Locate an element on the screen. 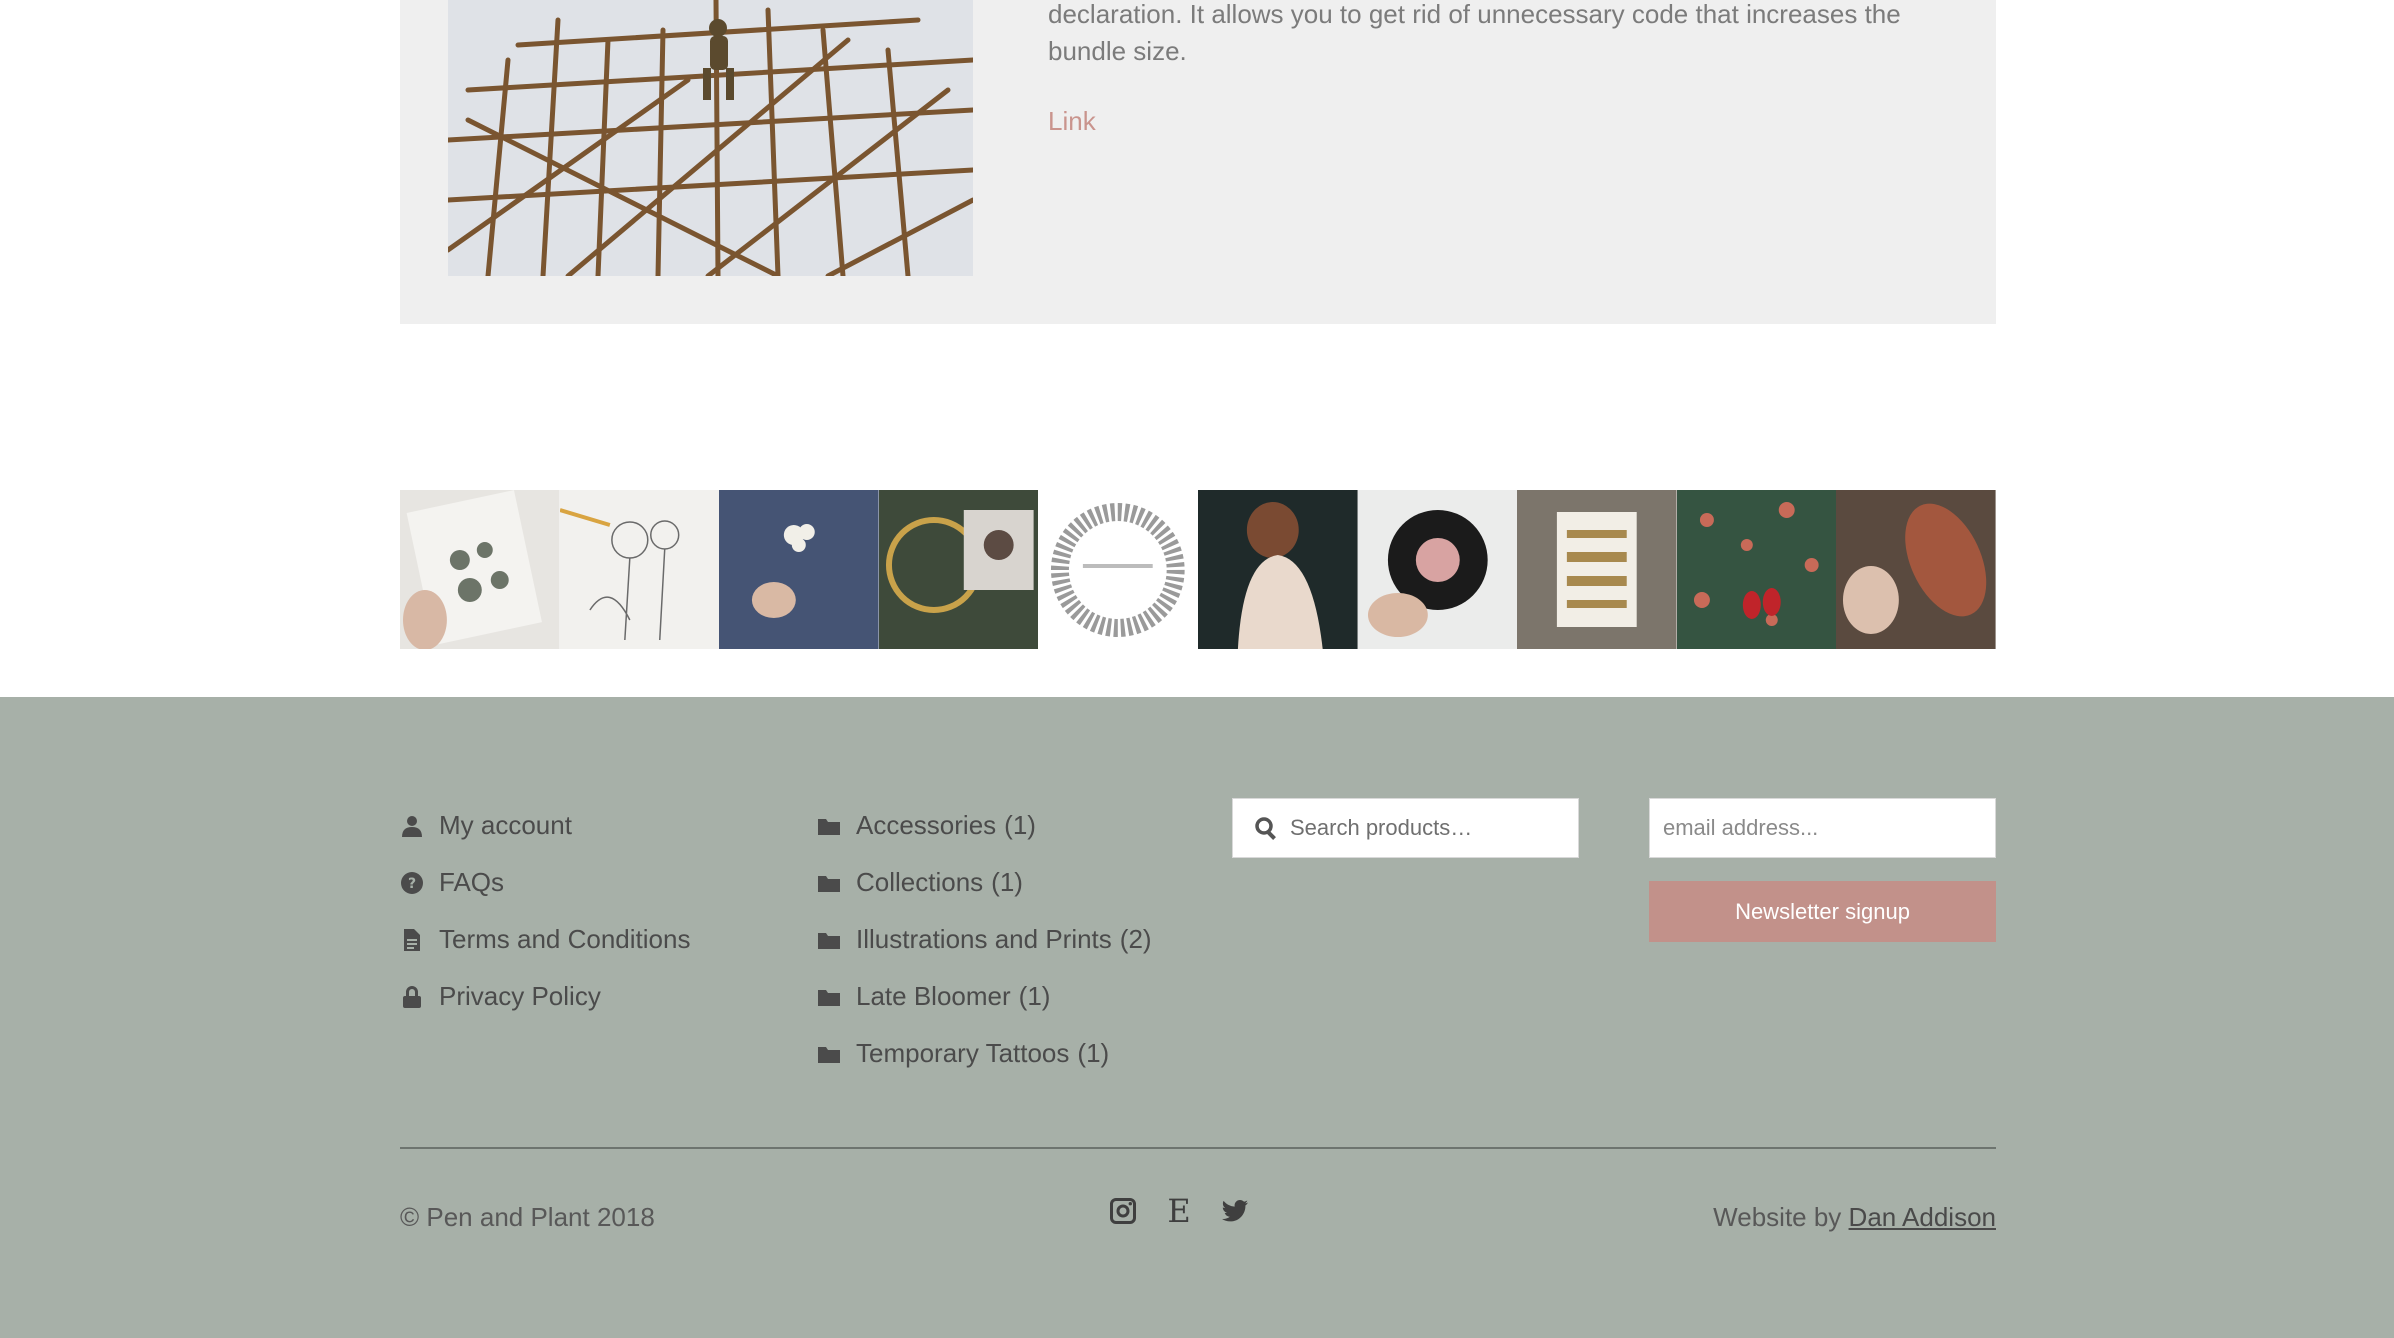  category-item-illustrations: Illustrations and Prints (2) is located at coordinates (984, 939).